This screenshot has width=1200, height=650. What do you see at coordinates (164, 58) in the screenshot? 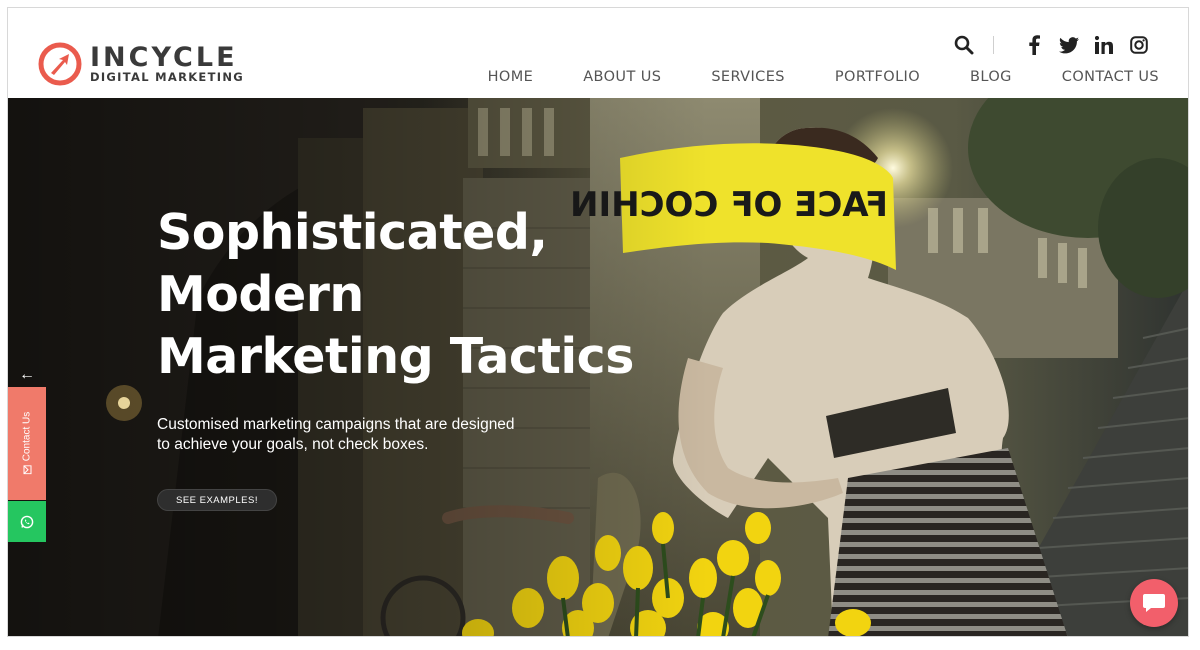
I see `brand-name: INCYCLE` at bounding box center [164, 58].